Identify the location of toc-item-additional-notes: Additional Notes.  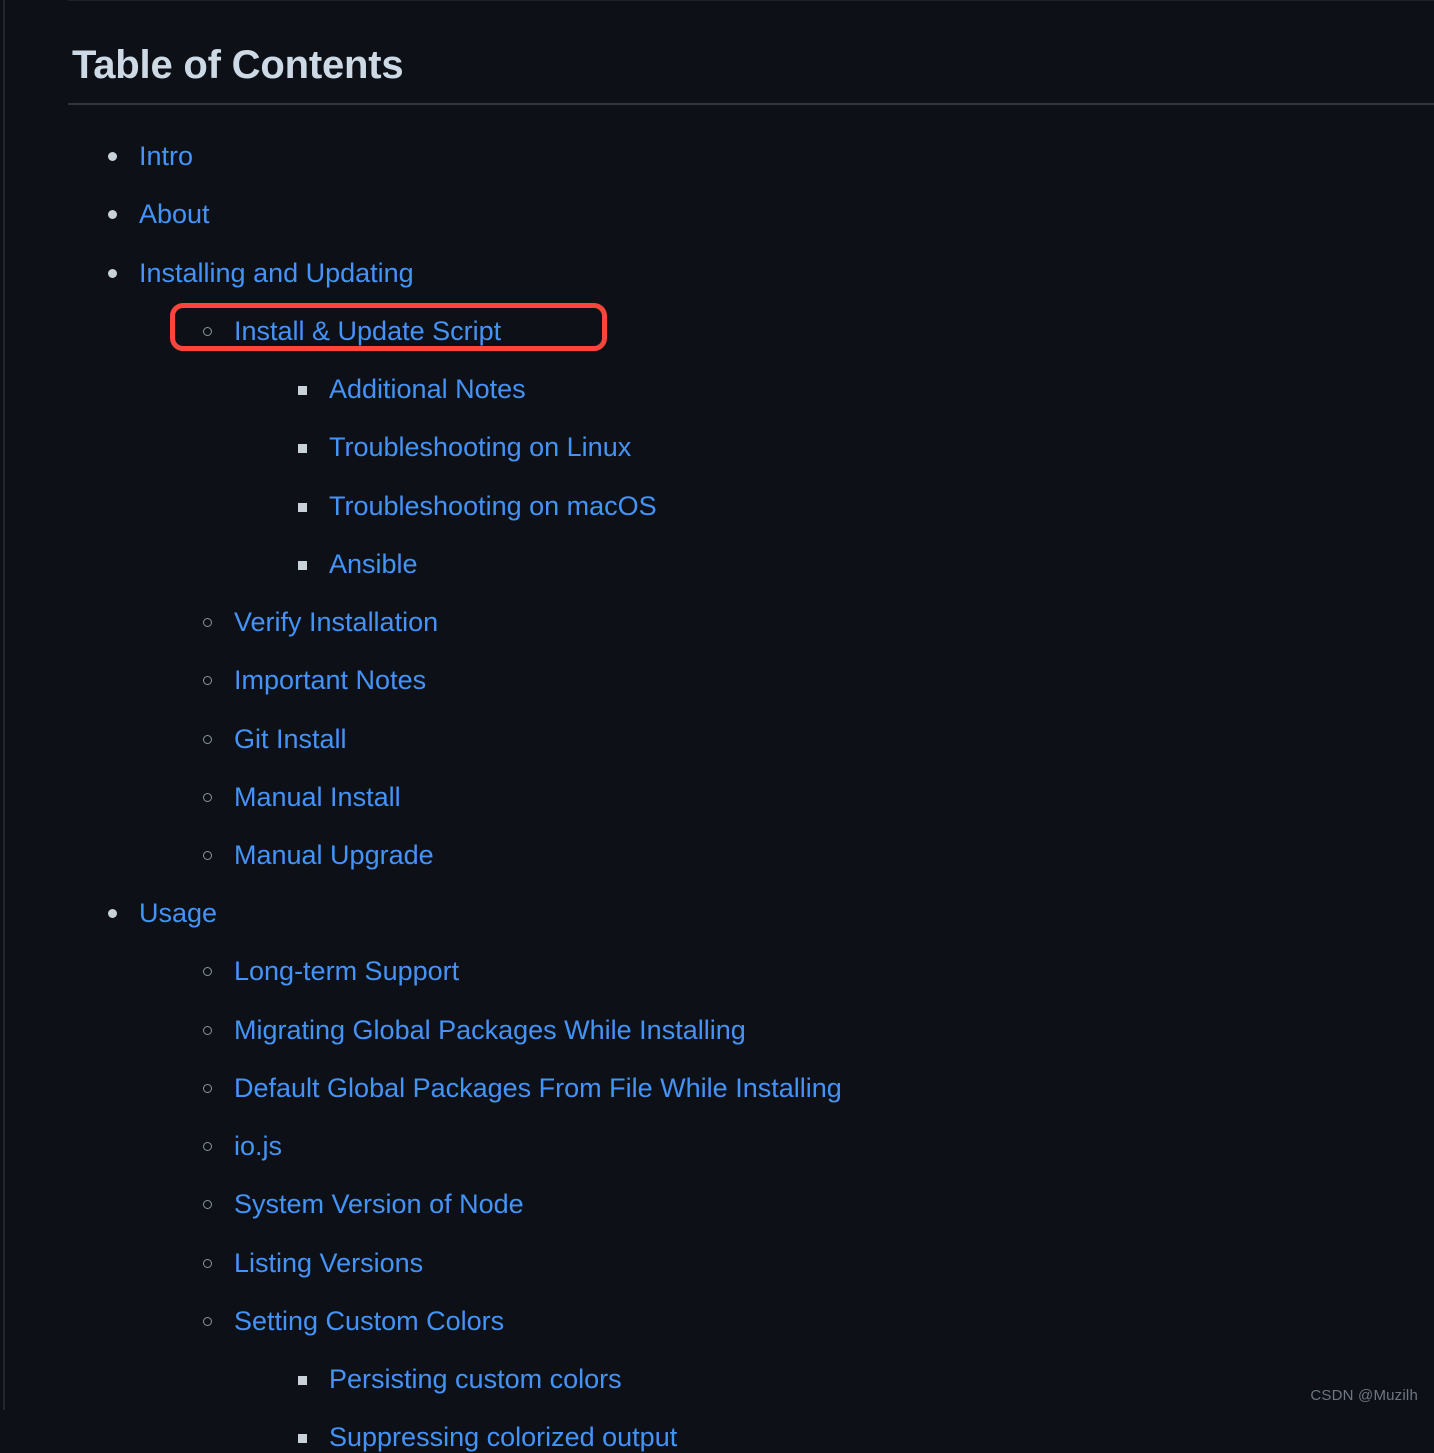
(866, 389).